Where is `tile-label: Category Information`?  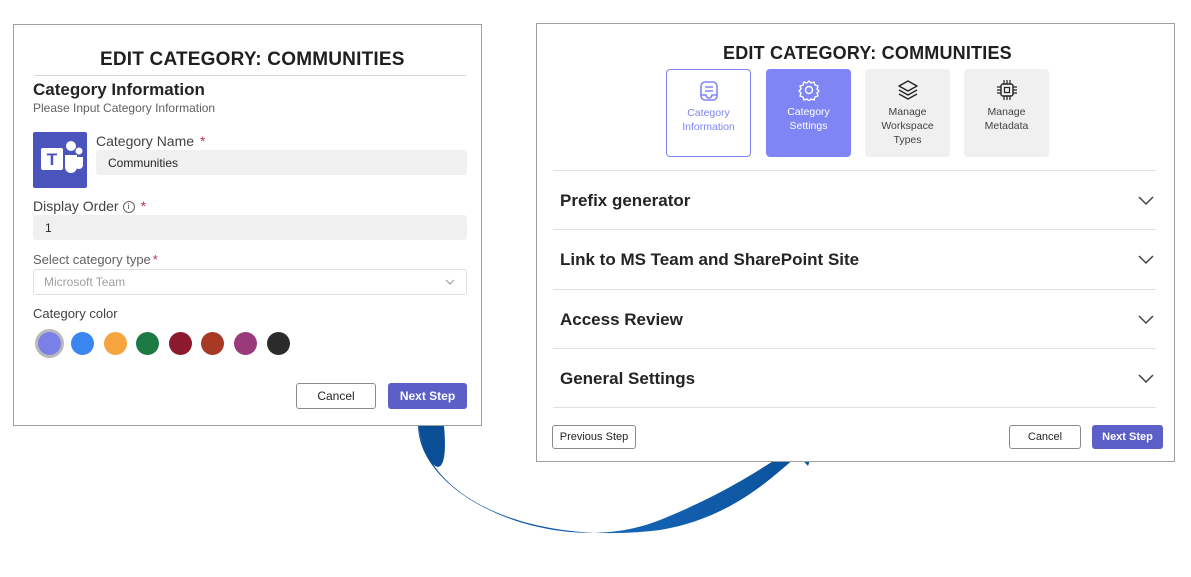 tile-label: Category Information is located at coordinates (708, 120).